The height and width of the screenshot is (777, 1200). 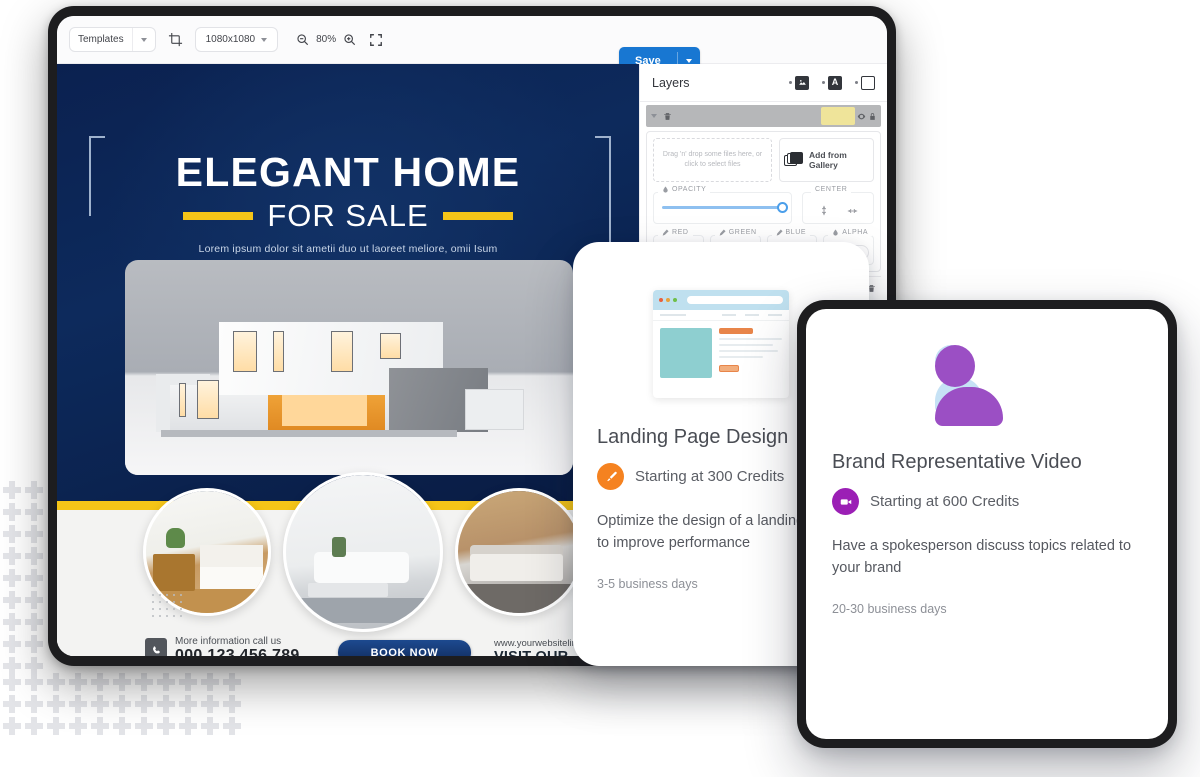 I want to click on shape-layer-icon, so click(x=868, y=82).